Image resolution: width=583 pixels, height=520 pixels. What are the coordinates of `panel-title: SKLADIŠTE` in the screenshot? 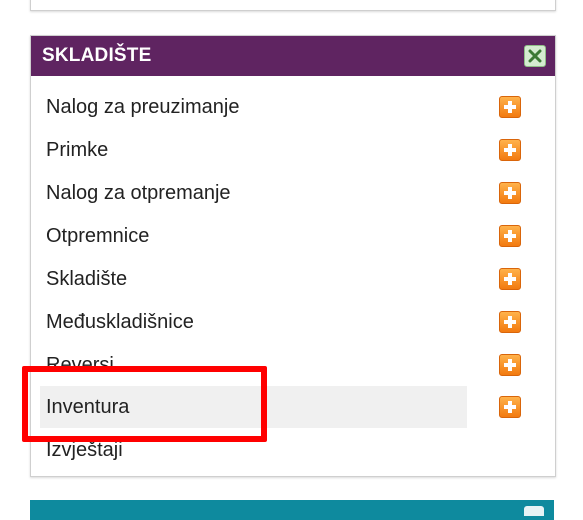 It's located at (97, 55).